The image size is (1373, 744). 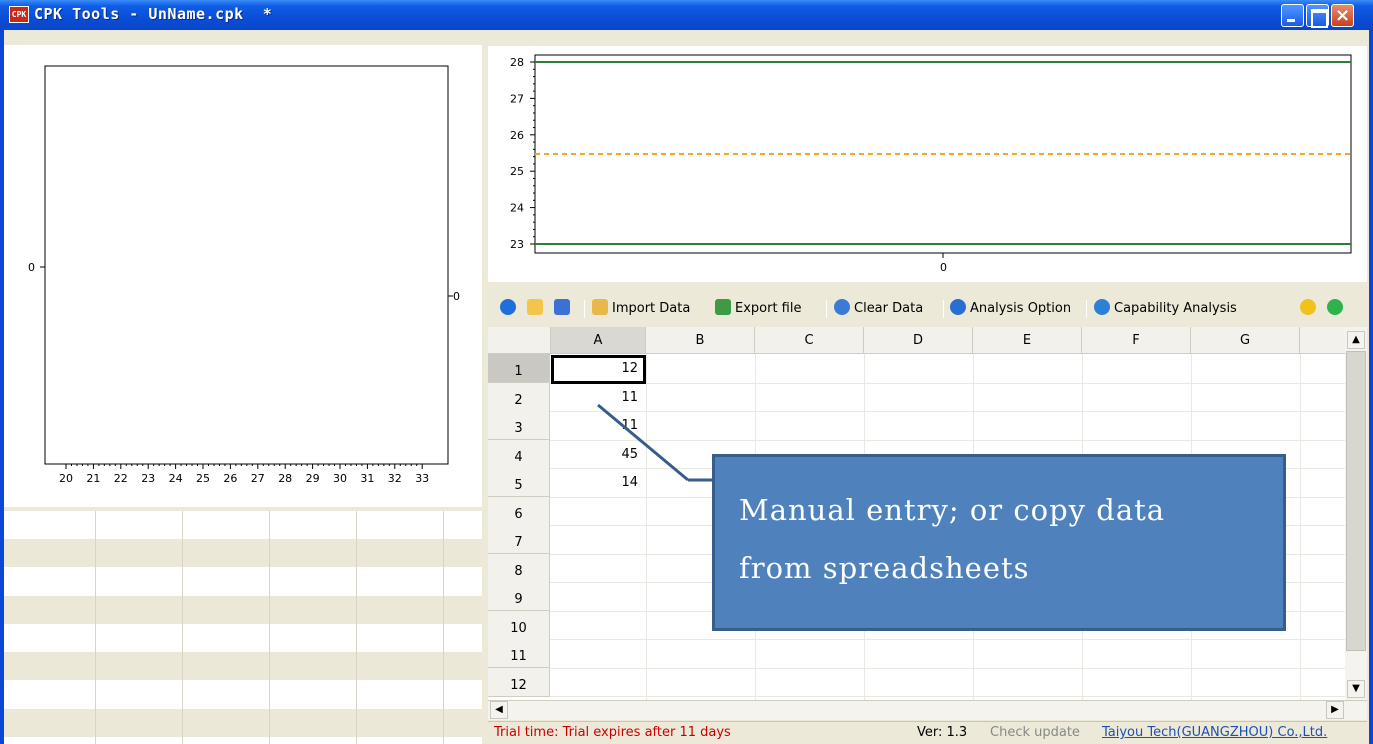 What do you see at coordinates (1136, 340) in the screenshot?
I see `column-header-f: F` at bounding box center [1136, 340].